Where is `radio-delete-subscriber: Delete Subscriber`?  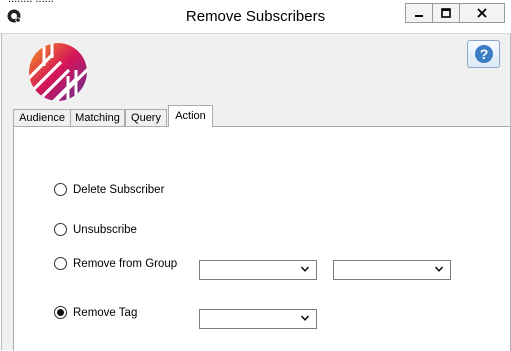
radio-delete-subscriber: Delete Subscriber is located at coordinates (109, 189).